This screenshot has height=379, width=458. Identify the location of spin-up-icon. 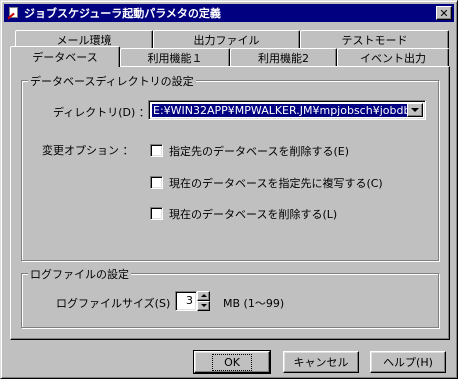
(203, 296).